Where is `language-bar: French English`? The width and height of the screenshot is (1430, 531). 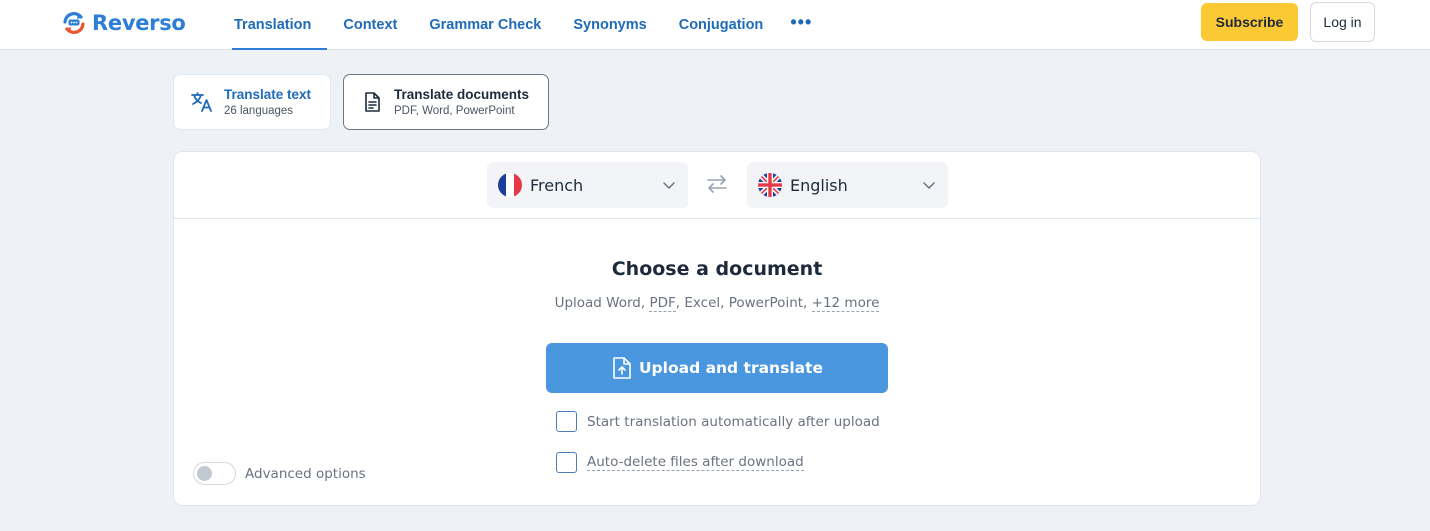
language-bar: French English is located at coordinates (717, 185).